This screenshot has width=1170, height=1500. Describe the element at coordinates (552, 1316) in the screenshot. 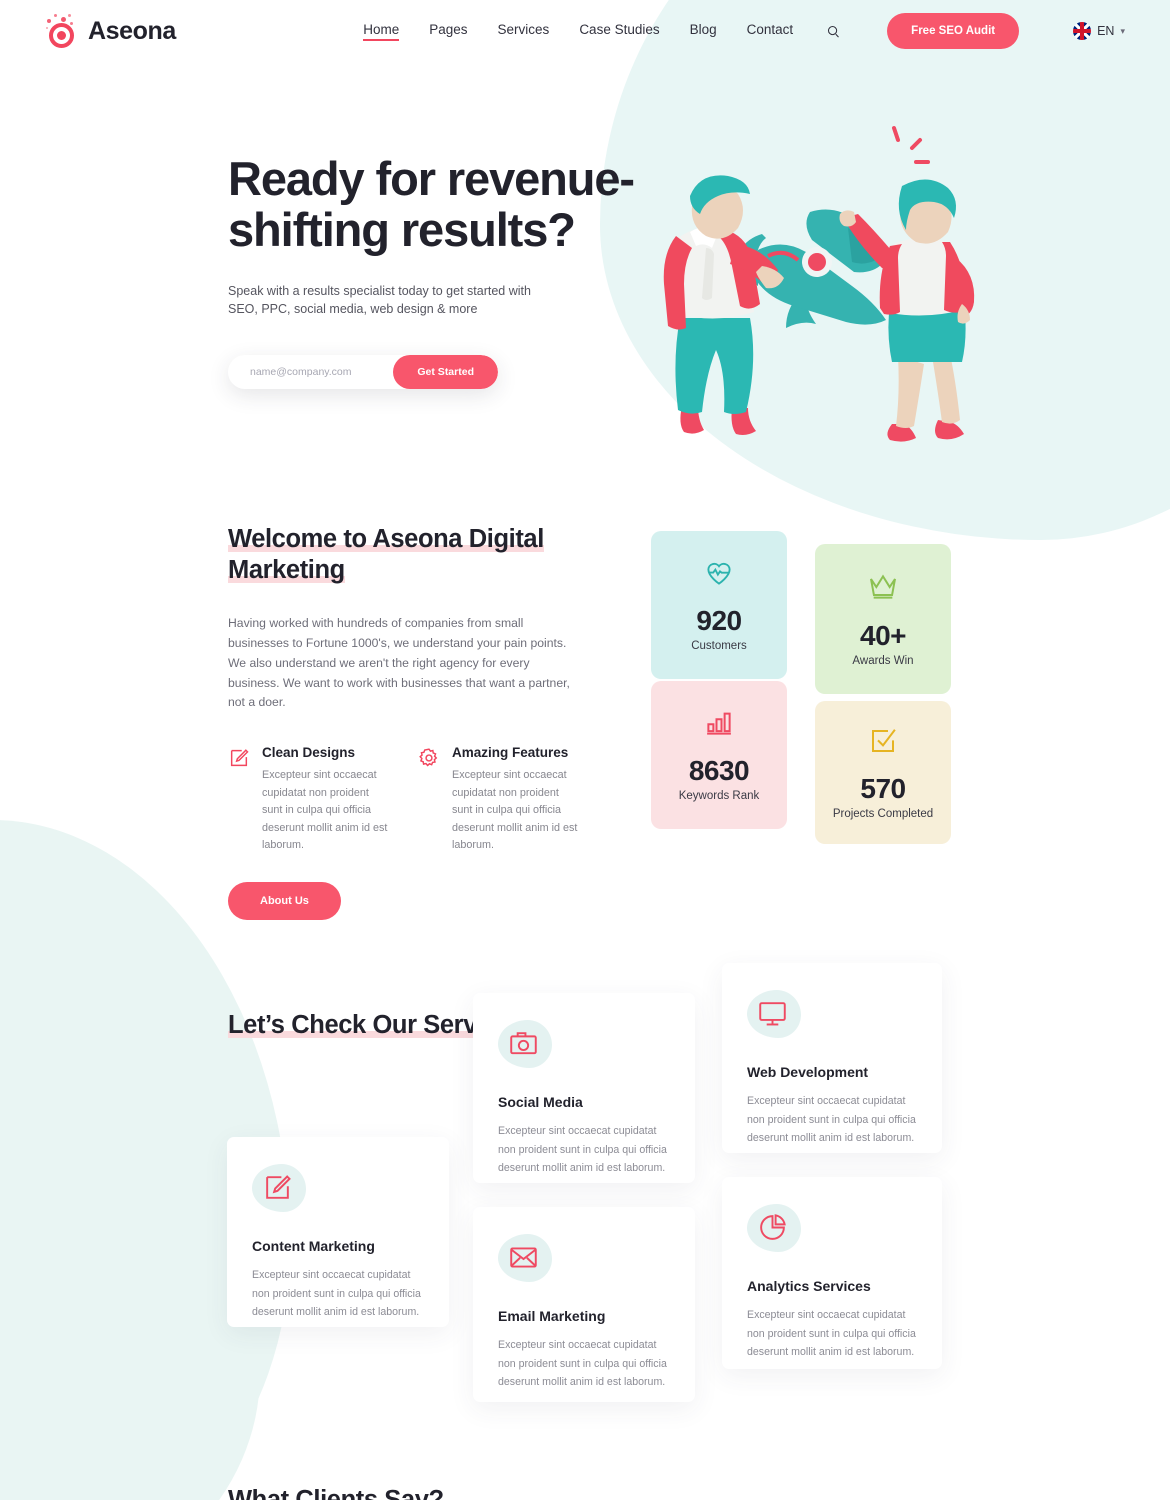

I see `service-title: Email Marketing` at that location.